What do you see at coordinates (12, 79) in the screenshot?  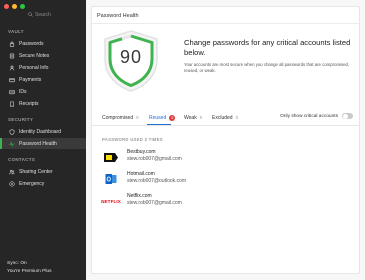 I see `card-icon` at bounding box center [12, 79].